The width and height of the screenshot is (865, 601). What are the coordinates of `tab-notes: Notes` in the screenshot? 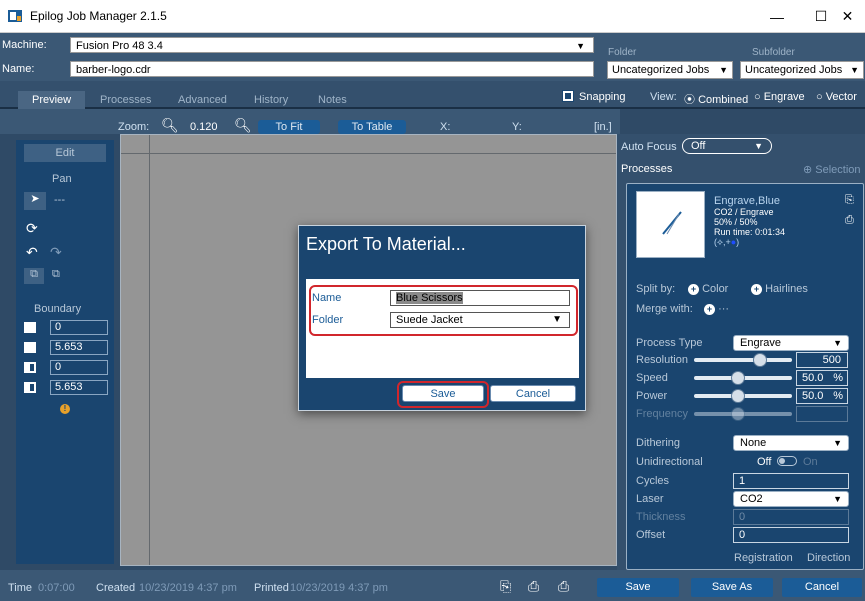 It's located at (332, 100).